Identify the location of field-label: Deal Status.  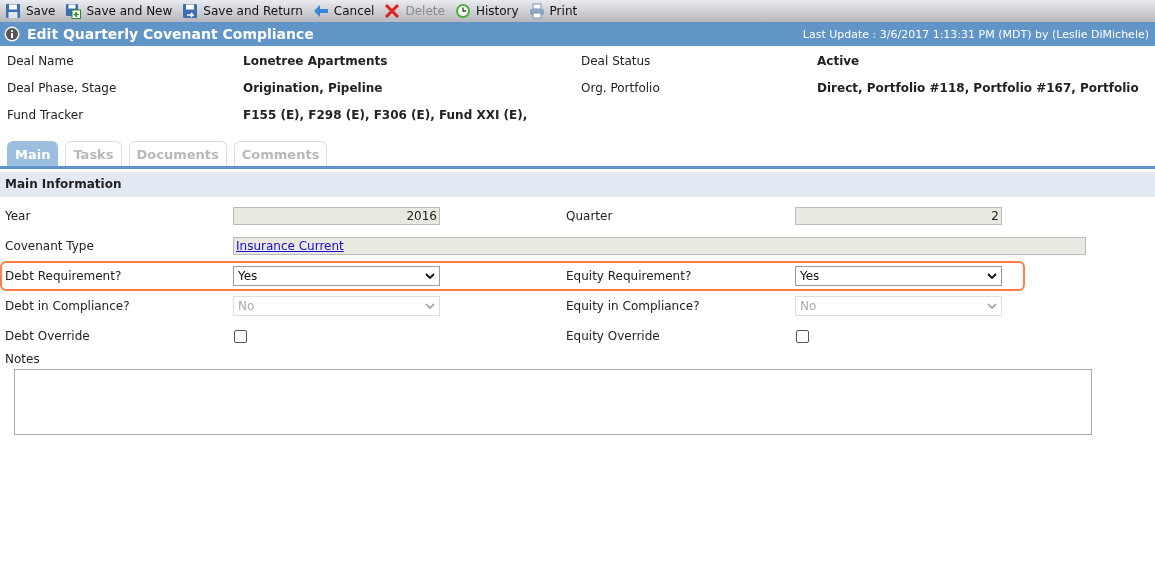
(616, 61).